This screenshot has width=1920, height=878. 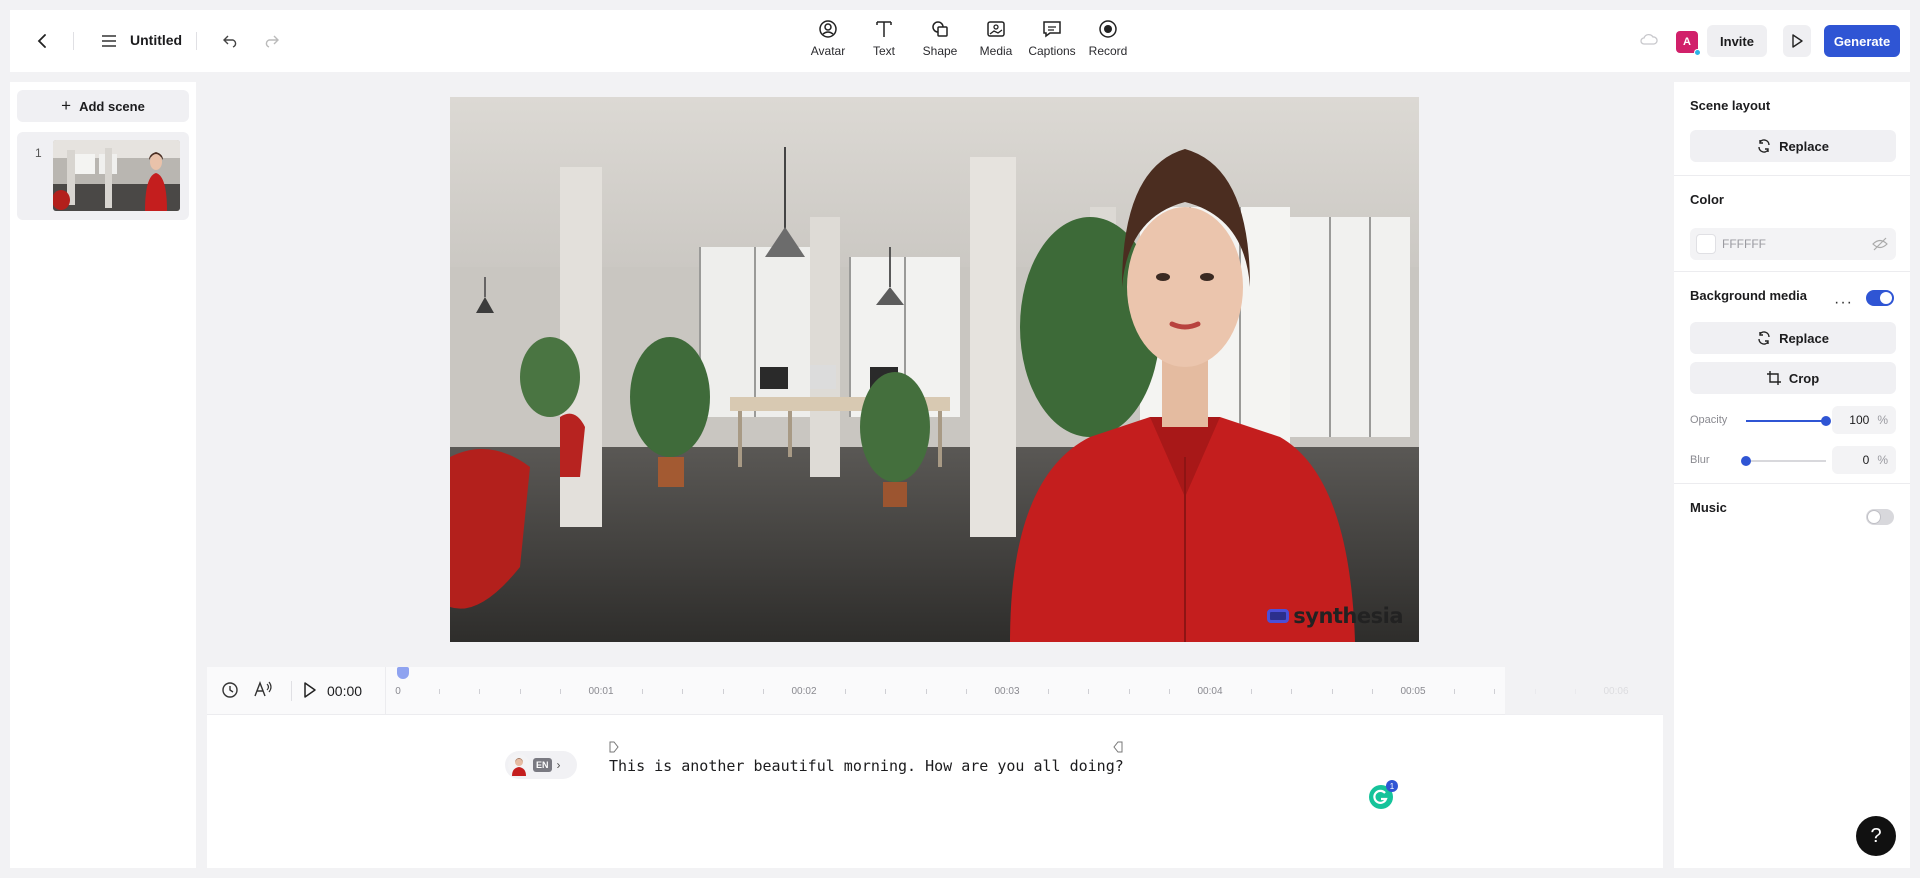 I want to click on replace-layout-button: Replace, so click(x=1793, y=146).